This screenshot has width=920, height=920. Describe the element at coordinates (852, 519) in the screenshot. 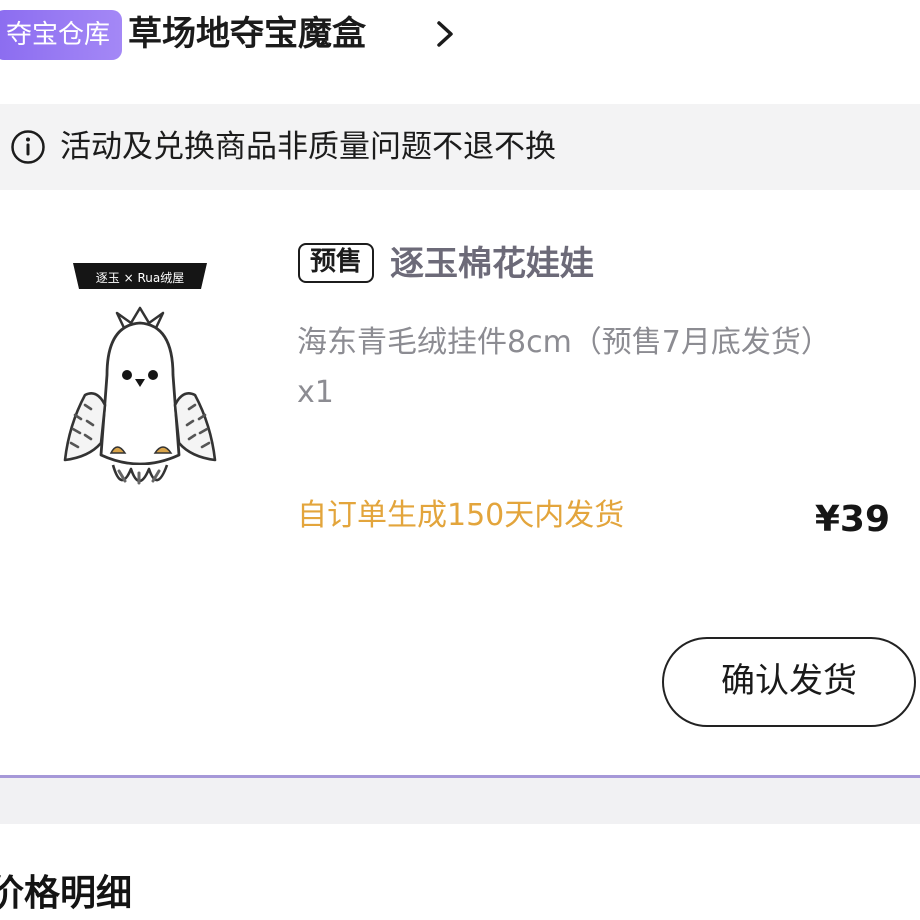

I see `product-price: ¥39` at that location.